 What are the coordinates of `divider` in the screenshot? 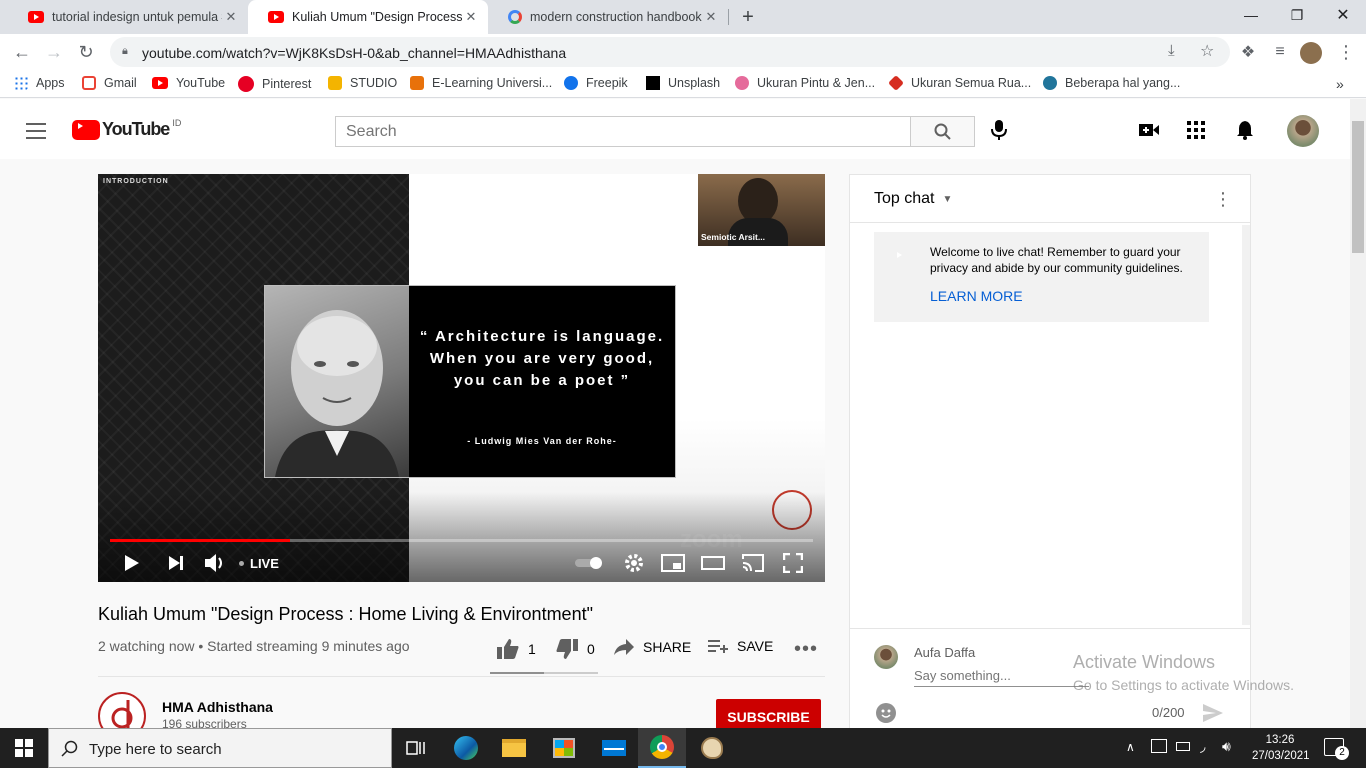 It's located at (461, 676).